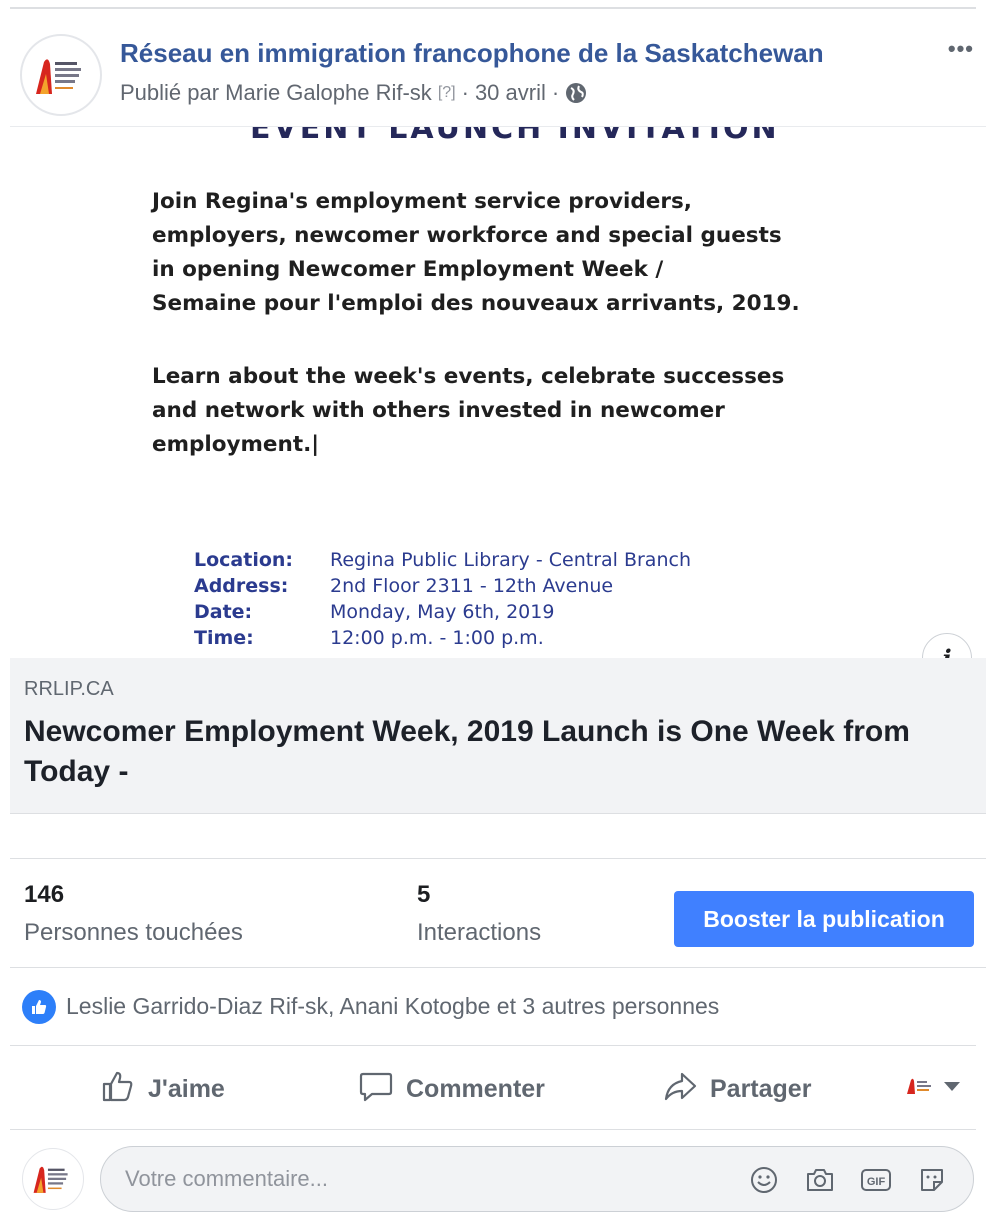 The image size is (986, 1226). I want to click on comment-label: Commenter, so click(475, 1089).